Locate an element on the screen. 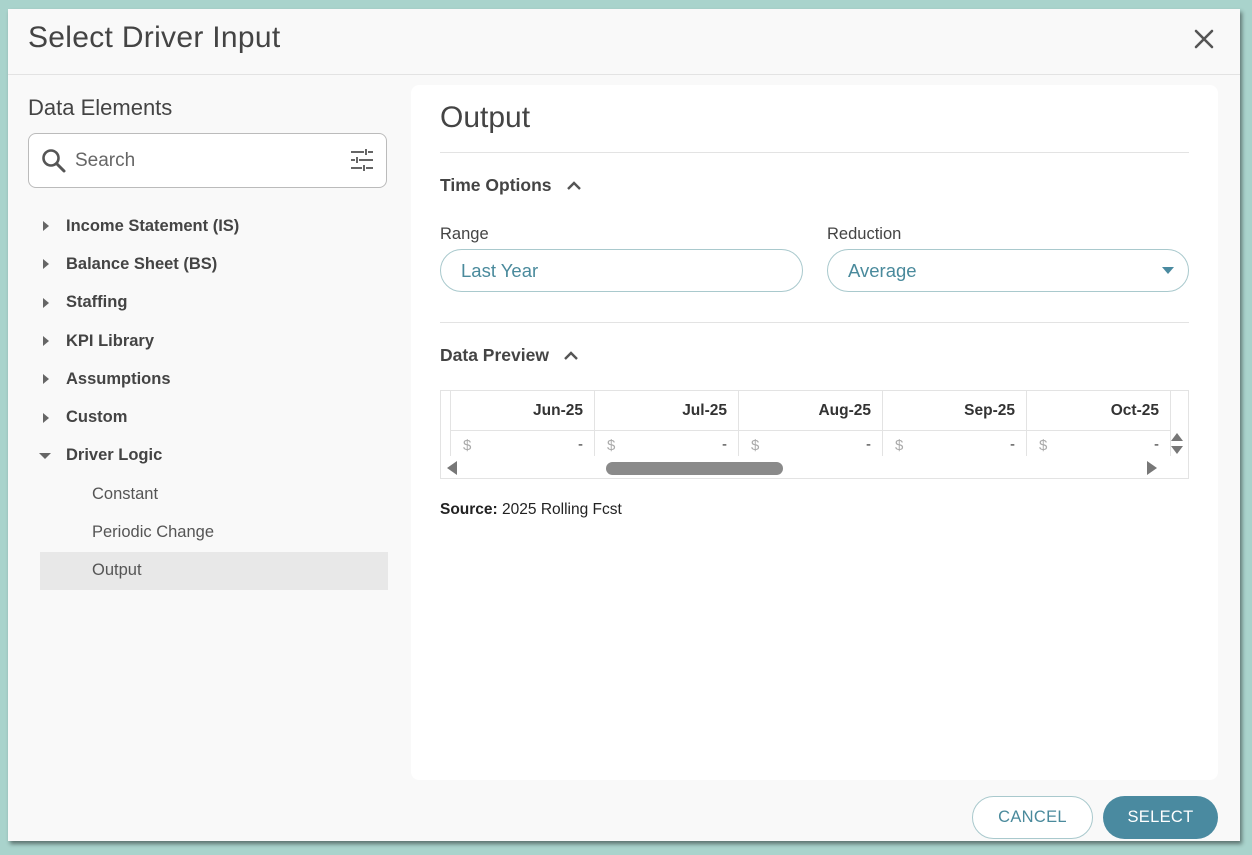  reduction-label: Reduction is located at coordinates (864, 234).